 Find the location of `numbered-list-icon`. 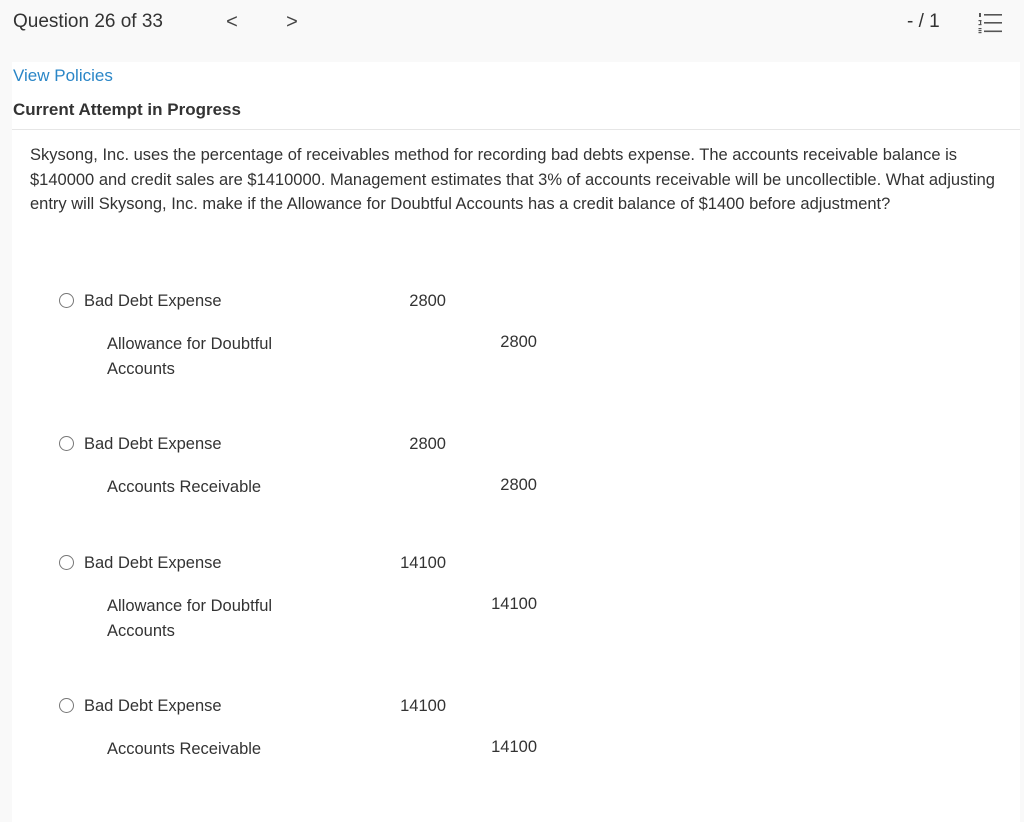

numbered-list-icon is located at coordinates (990, 23).